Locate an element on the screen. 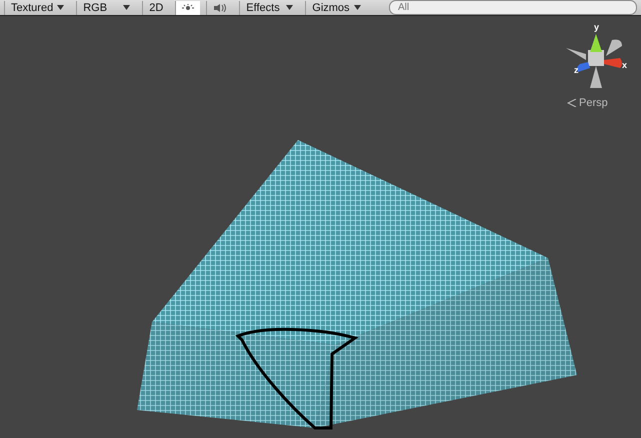 This screenshot has width=641, height=438. projection-toggle: Persp is located at coordinates (587, 103).